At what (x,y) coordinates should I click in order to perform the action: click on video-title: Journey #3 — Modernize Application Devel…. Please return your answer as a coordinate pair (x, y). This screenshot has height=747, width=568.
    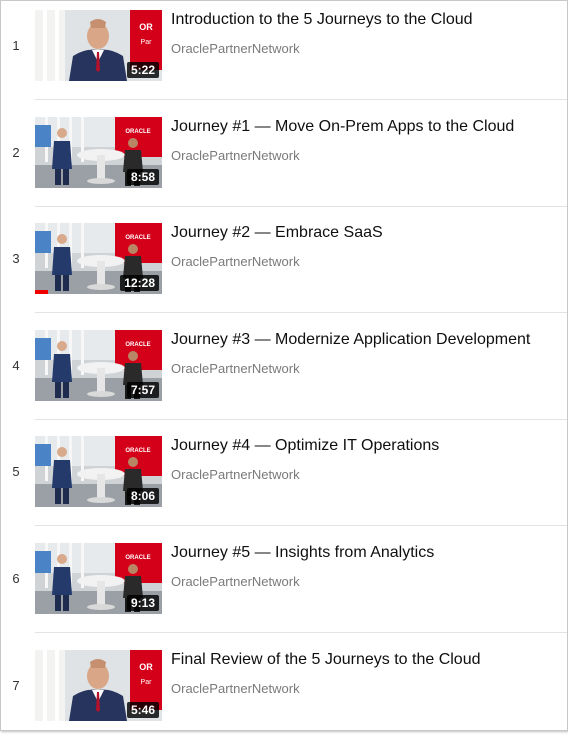
    Looking at the image, I should click on (350, 340).